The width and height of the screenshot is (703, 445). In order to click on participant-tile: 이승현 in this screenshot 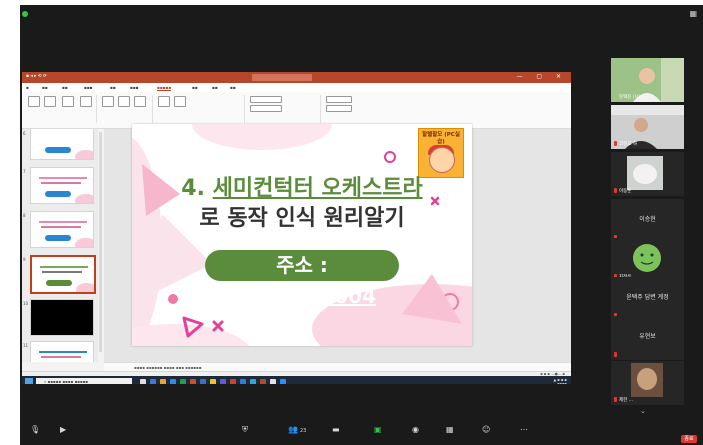, I will do `click(647, 221)`.